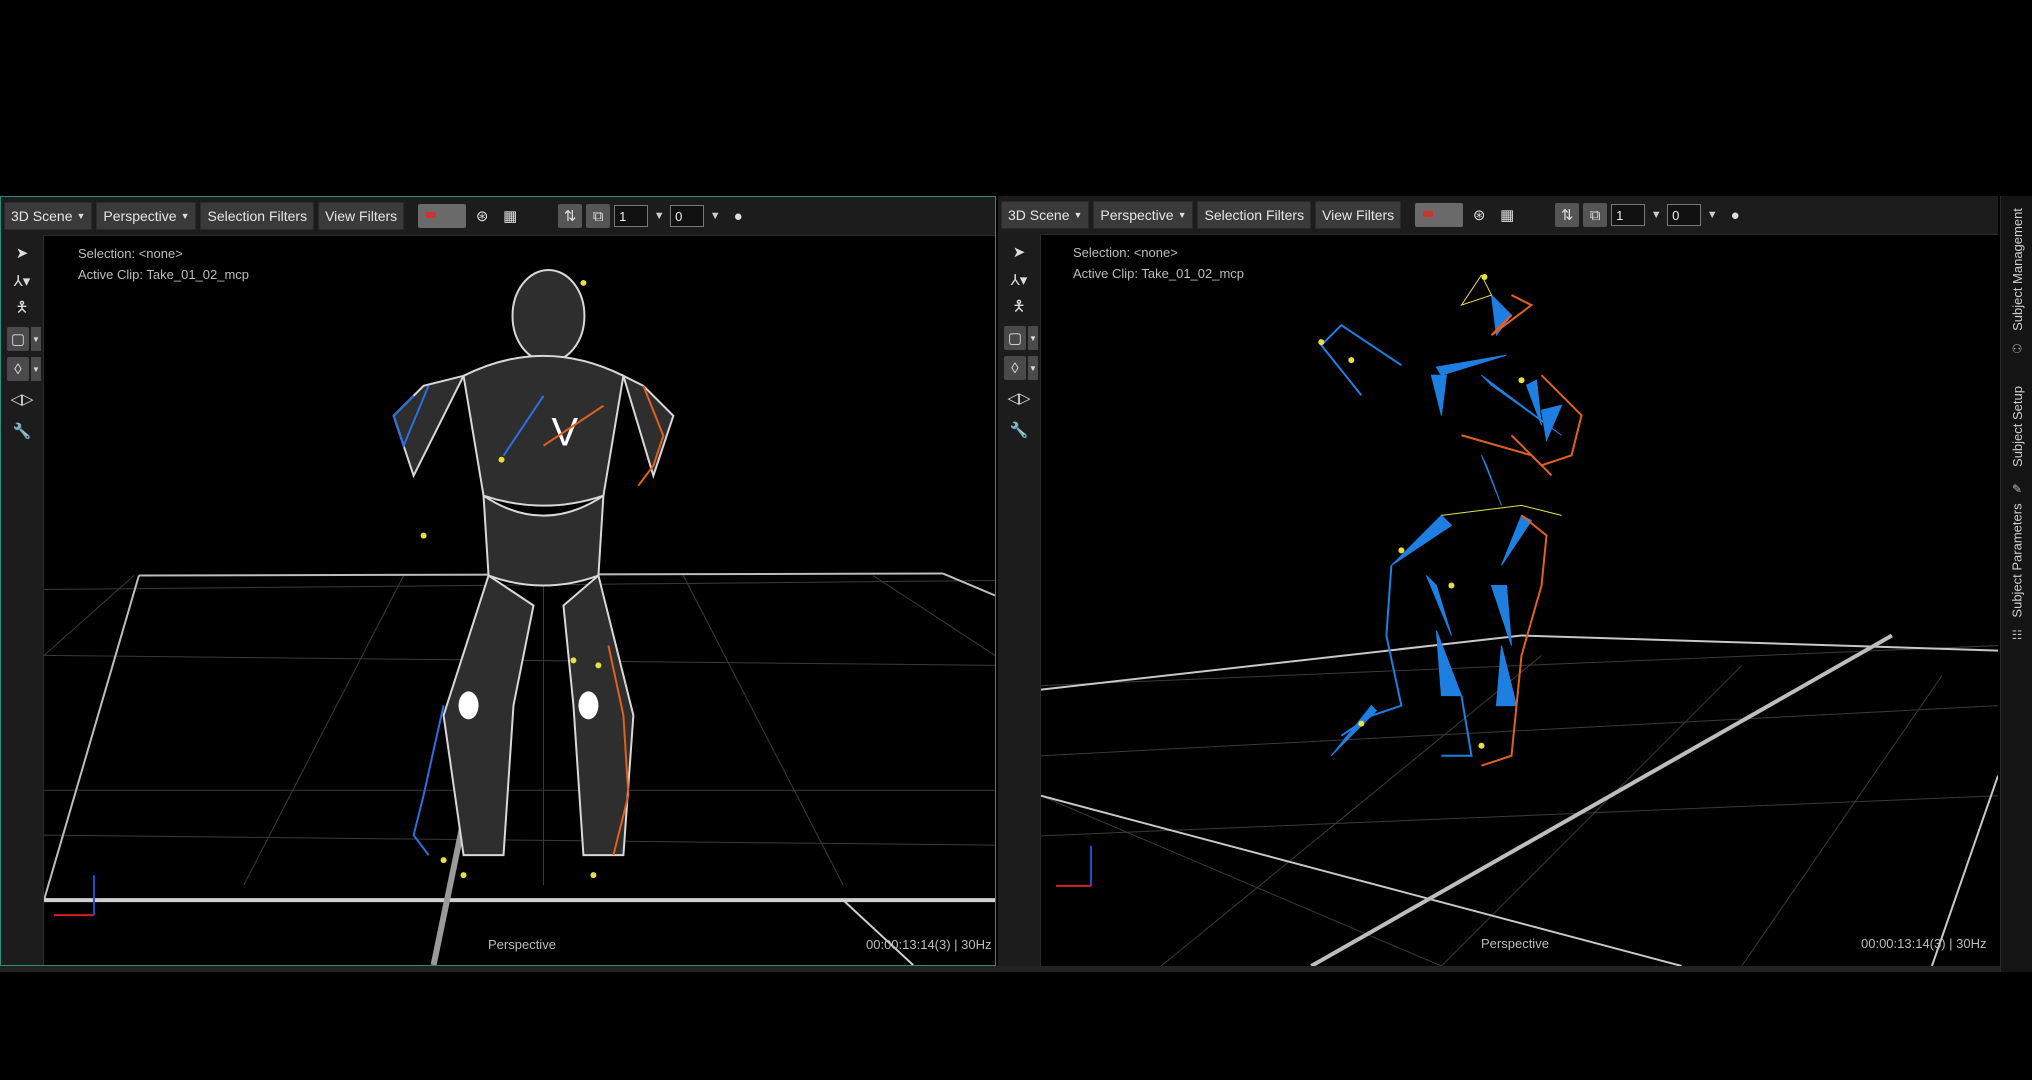 The height and width of the screenshot is (1080, 2032). I want to click on subject-parameters-icon: ☷, so click(2017, 635).